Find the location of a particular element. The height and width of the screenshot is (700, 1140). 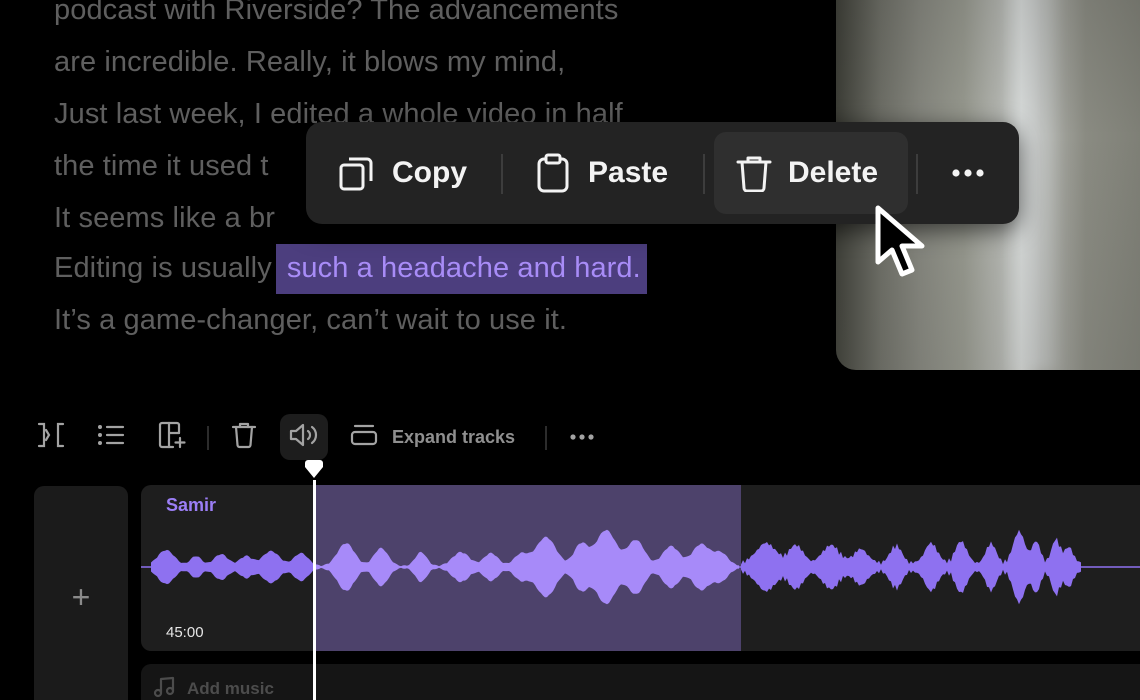

list-button is located at coordinates (111, 437).